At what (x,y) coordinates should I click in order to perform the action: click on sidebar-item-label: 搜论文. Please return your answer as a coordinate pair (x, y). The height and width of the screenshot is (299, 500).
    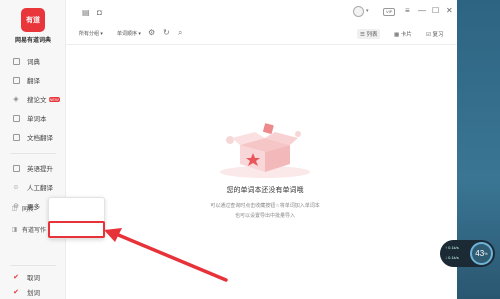
    Looking at the image, I should click on (37, 100).